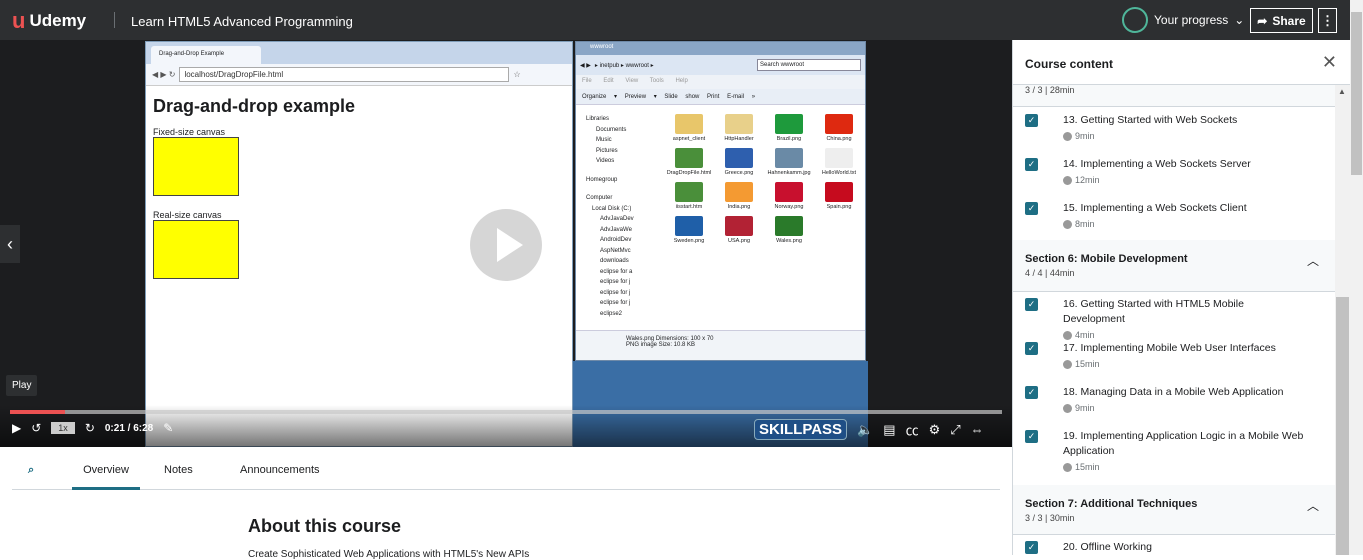 This screenshot has height=560, width=1363. I want to click on explorer-path: ▸ inetpub ▸ wwwroot ▸, so click(624, 65).